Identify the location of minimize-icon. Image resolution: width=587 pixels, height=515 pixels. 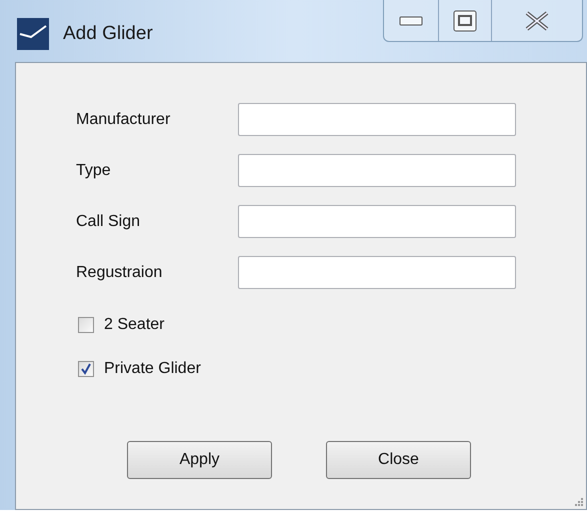
(411, 21).